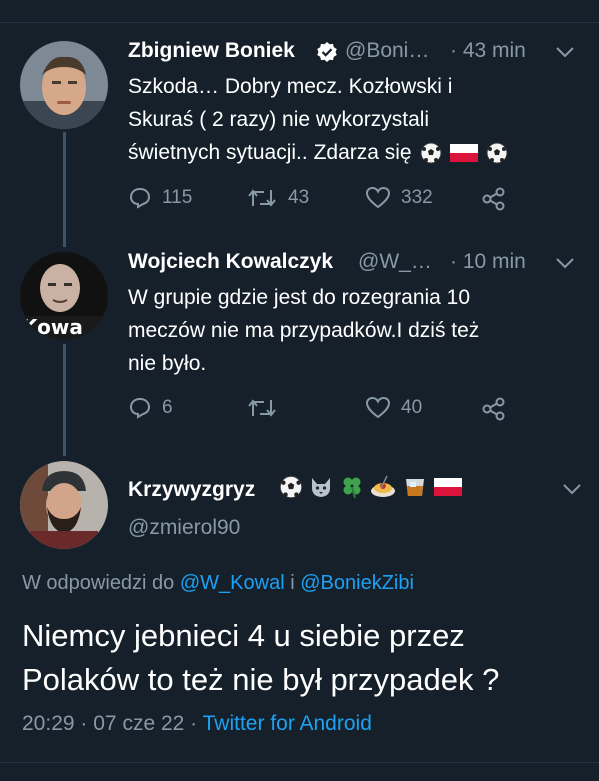 The height and width of the screenshot is (781, 599). I want to click on avatar-image: Kowa, so click(64, 296).